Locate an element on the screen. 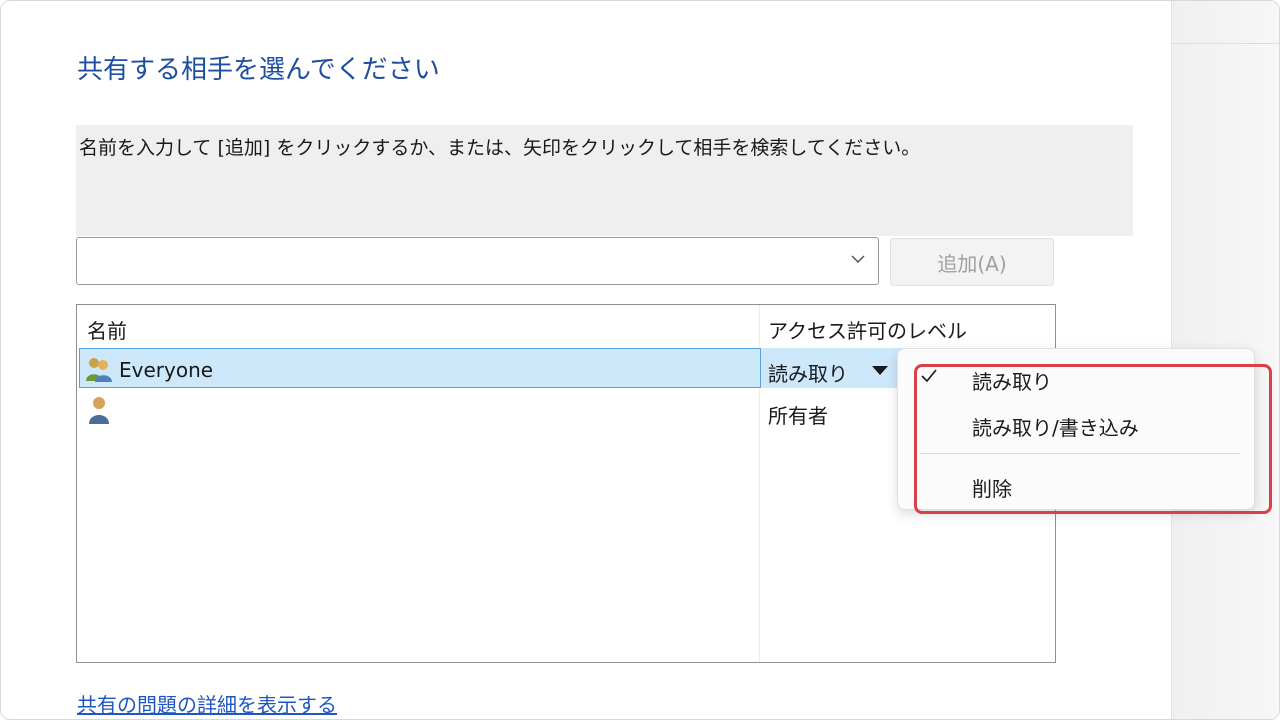 This screenshot has height=720, width=1280. chevron-down-icon is located at coordinates (858, 259).